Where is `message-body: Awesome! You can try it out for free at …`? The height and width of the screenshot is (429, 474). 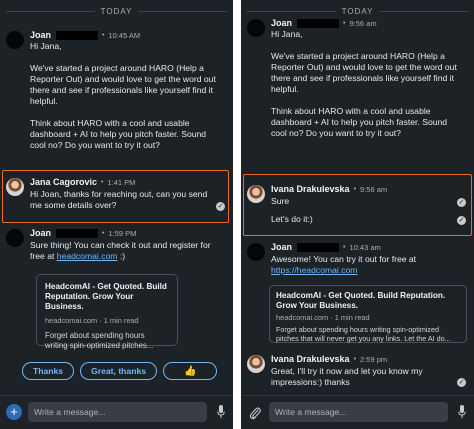
message-body: Awesome! You can try it out for free at … is located at coordinates (365, 265).